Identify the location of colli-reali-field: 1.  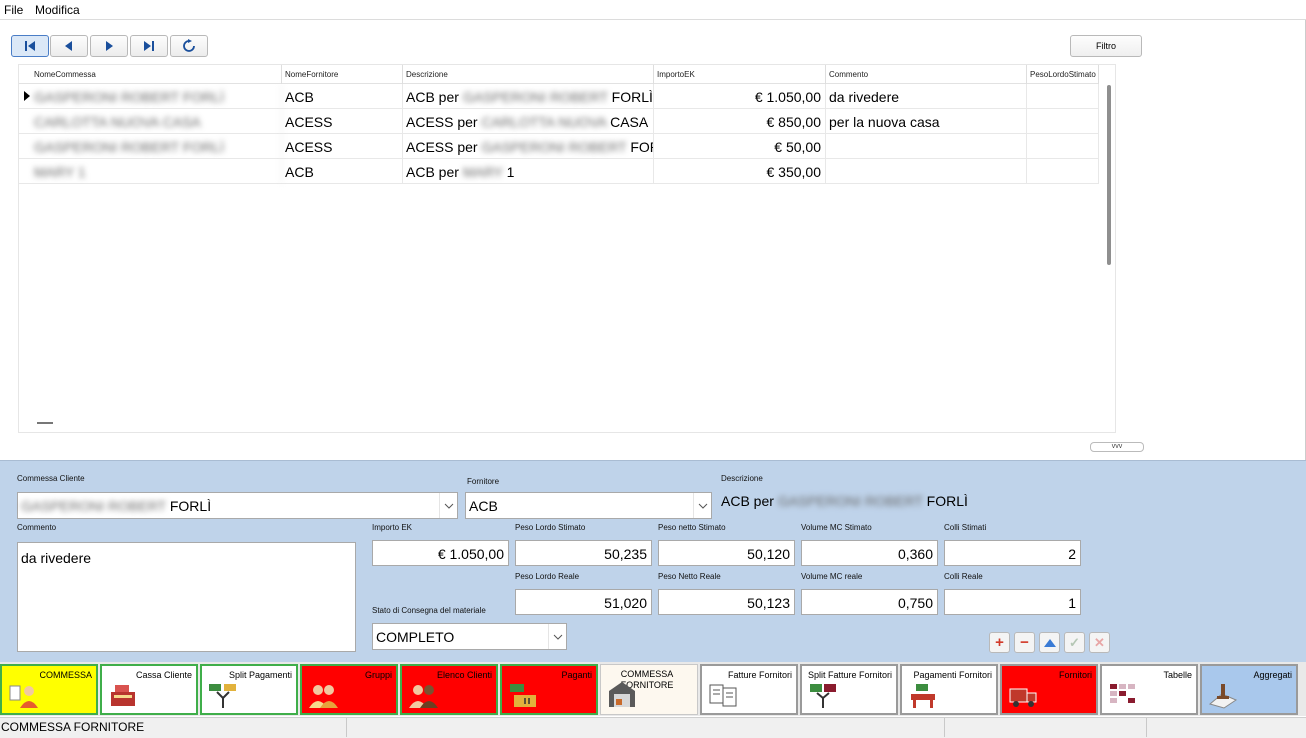
(1012, 602).